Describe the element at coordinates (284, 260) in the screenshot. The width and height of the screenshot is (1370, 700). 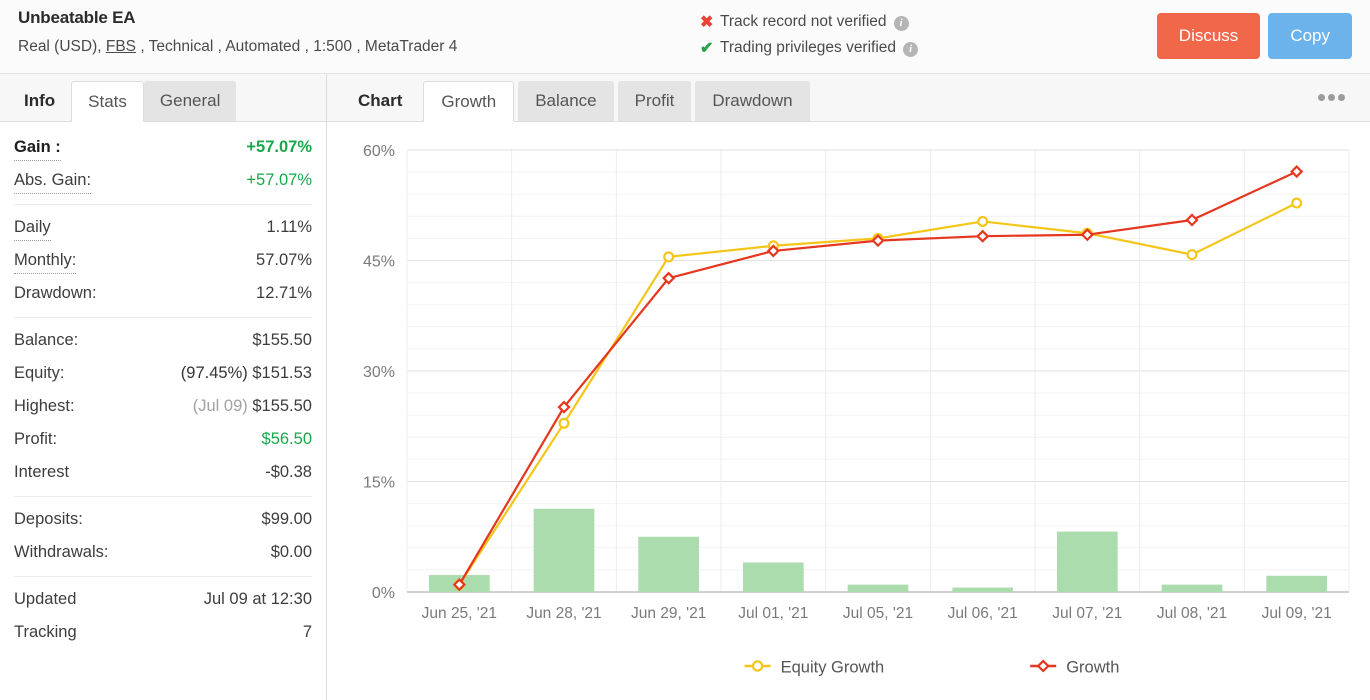
I see `stat-value: 57.07%` at that location.